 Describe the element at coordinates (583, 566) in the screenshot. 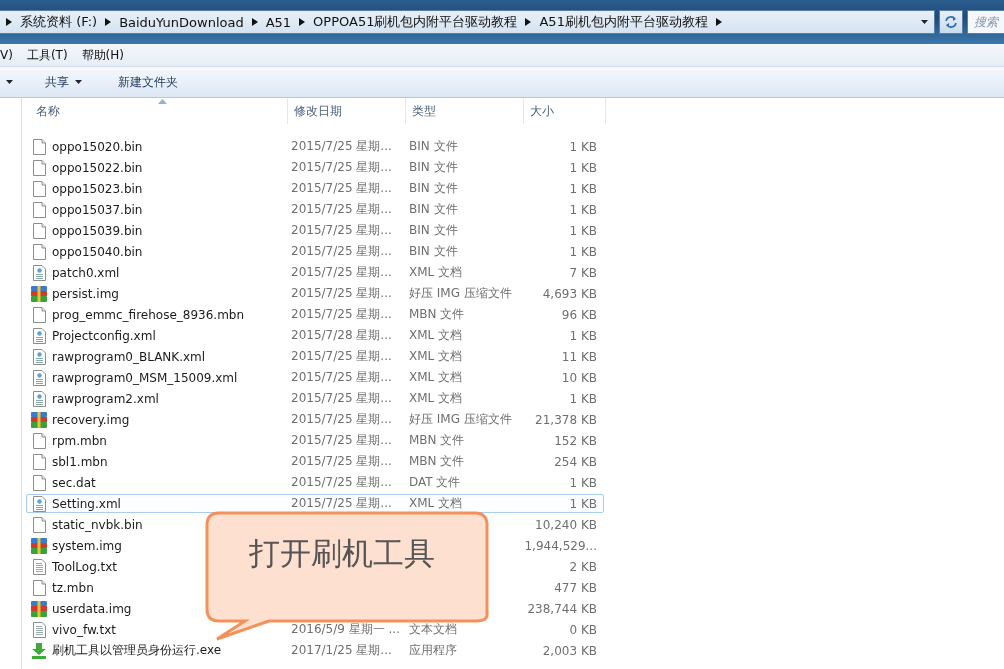

I see `table-cell: 2 KB` at that location.